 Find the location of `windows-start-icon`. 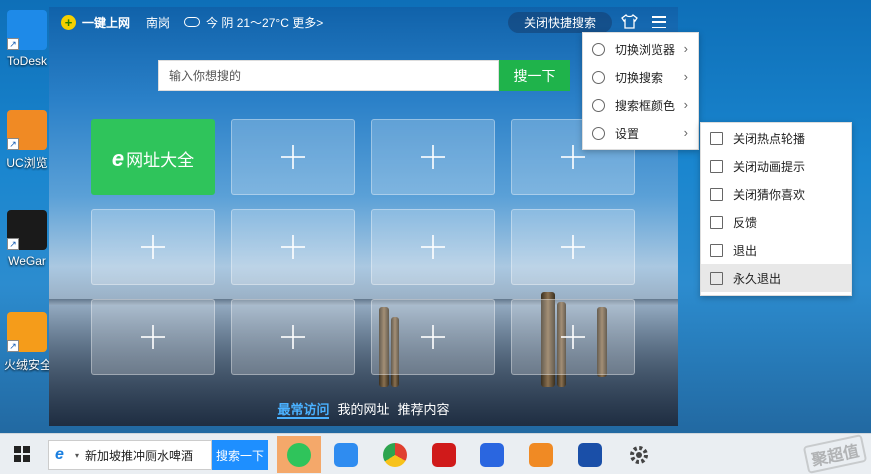

windows-start-icon is located at coordinates (22, 454).